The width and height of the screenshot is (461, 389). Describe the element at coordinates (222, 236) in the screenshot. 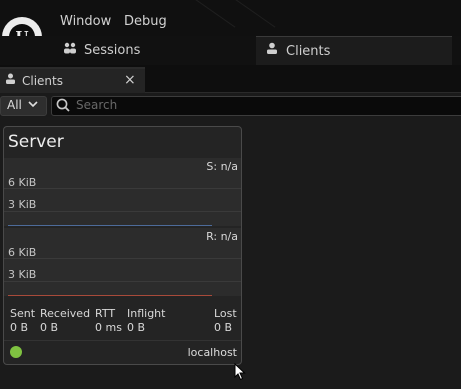

I see `received-rate-label: R: n/a` at that location.